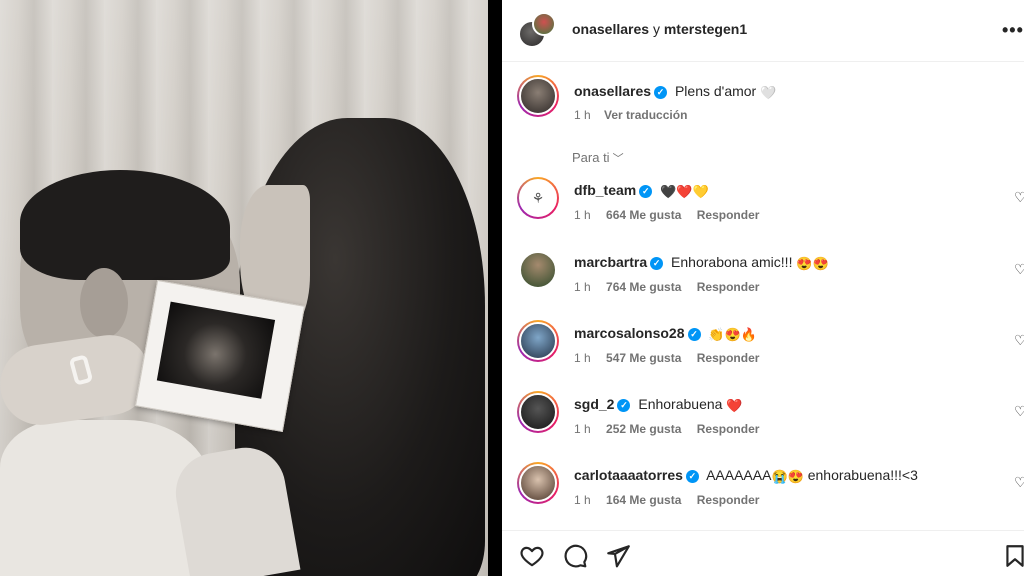 The height and width of the screenshot is (576, 1024). Describe the element at coordinates (1013, 556) in the screenshot. I see `bookmark-icon` at that location.